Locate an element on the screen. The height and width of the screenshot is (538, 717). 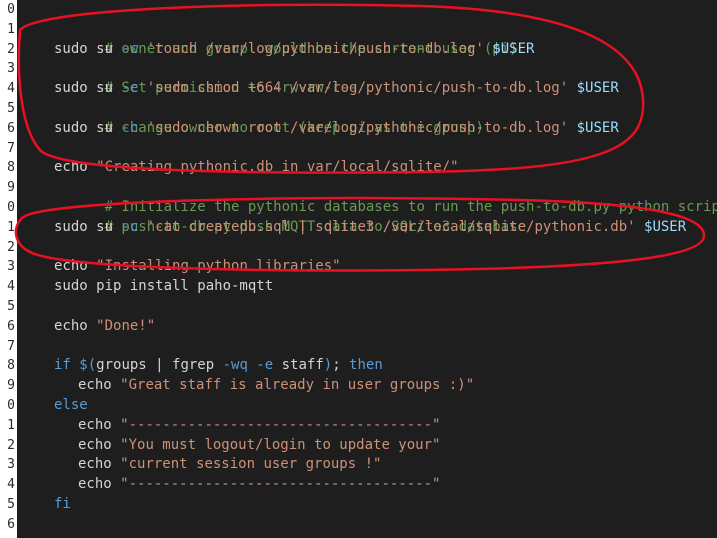
command-text: groups | fgrep is located at coordinates (159, 365).